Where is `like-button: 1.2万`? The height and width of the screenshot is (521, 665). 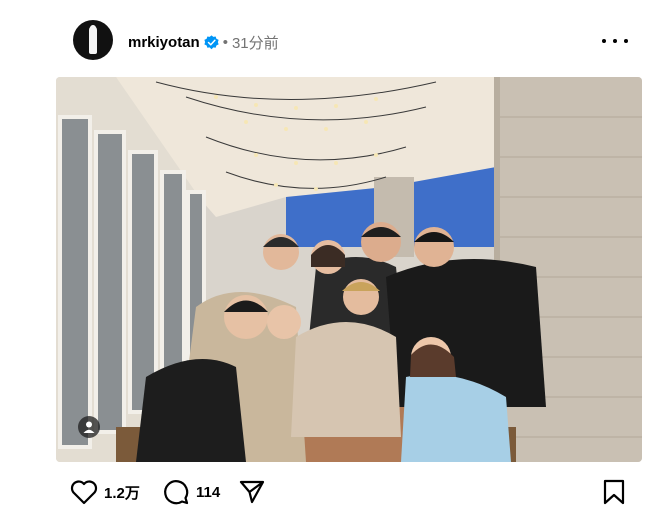 like-button: 1.2万 is located at coordinates (105, 492).